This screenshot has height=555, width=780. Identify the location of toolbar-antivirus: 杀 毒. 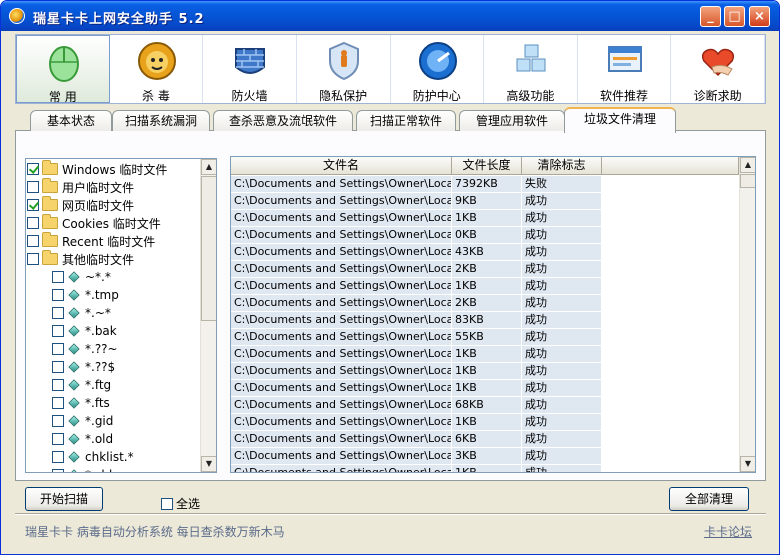
(157, 69).